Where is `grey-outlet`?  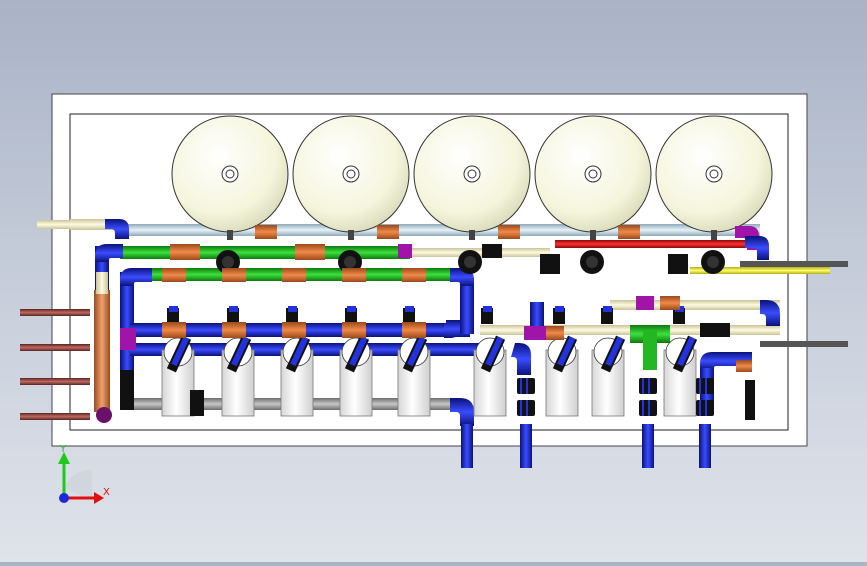
grey-outlet is located at coordinates (794, 264).